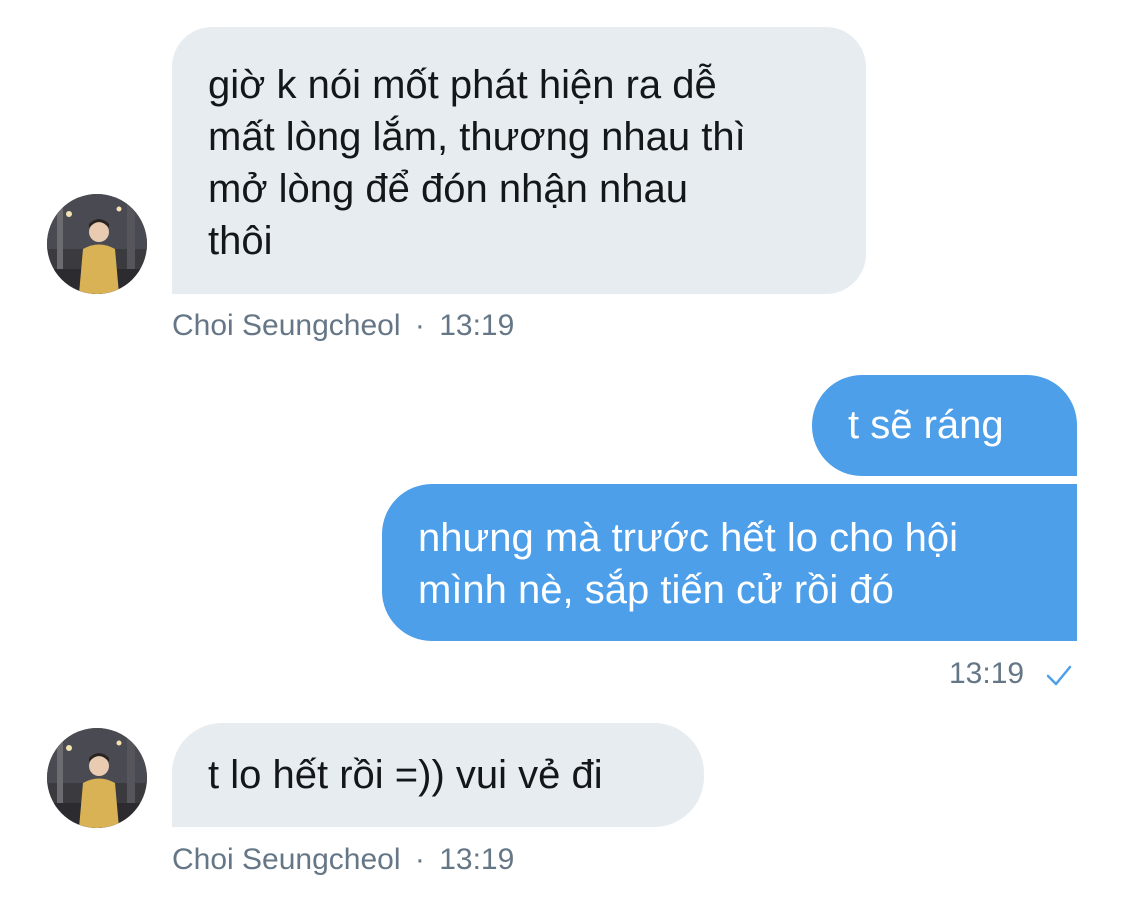  What do you see at coordinates (1059, 675) in the screenshot?
I see `read-check-icon` at bounding box center [1059, 675].